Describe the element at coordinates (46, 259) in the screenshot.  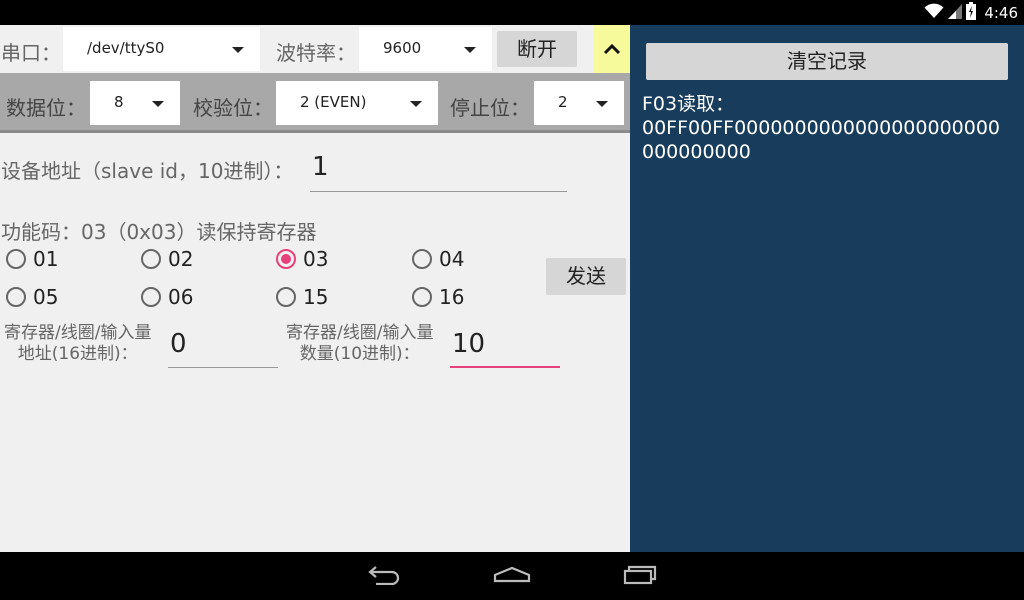
I see `radio-label: 01` at that location.